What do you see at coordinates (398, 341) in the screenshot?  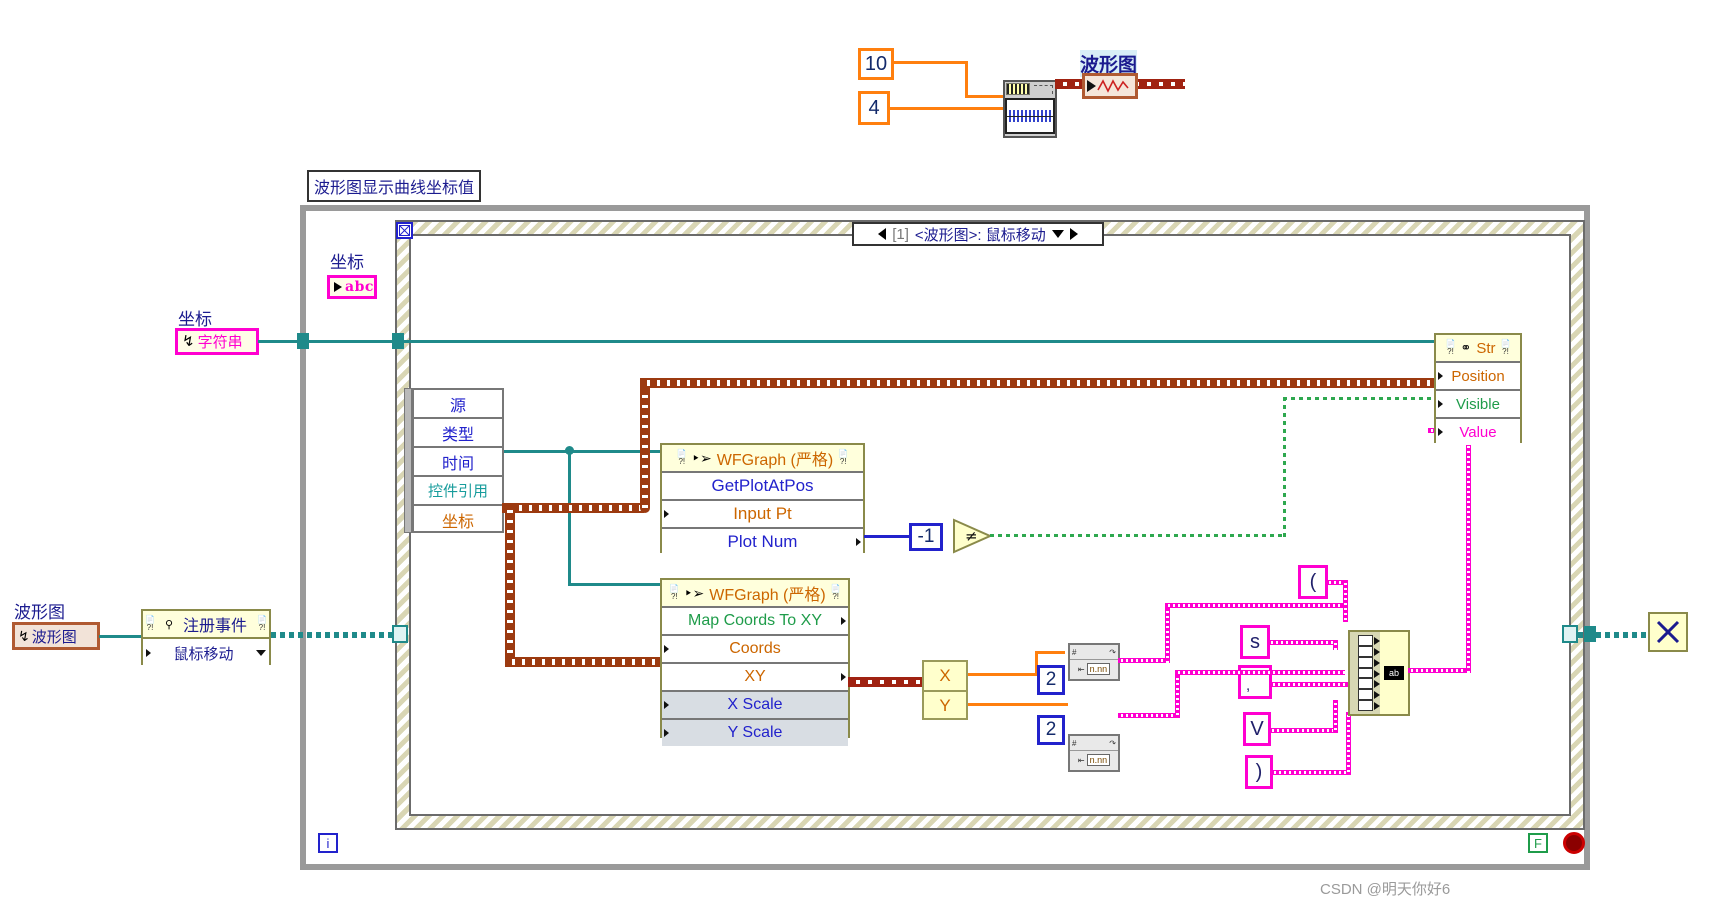 I see `tunnel-coord-event` at bounding box center [398, 341].